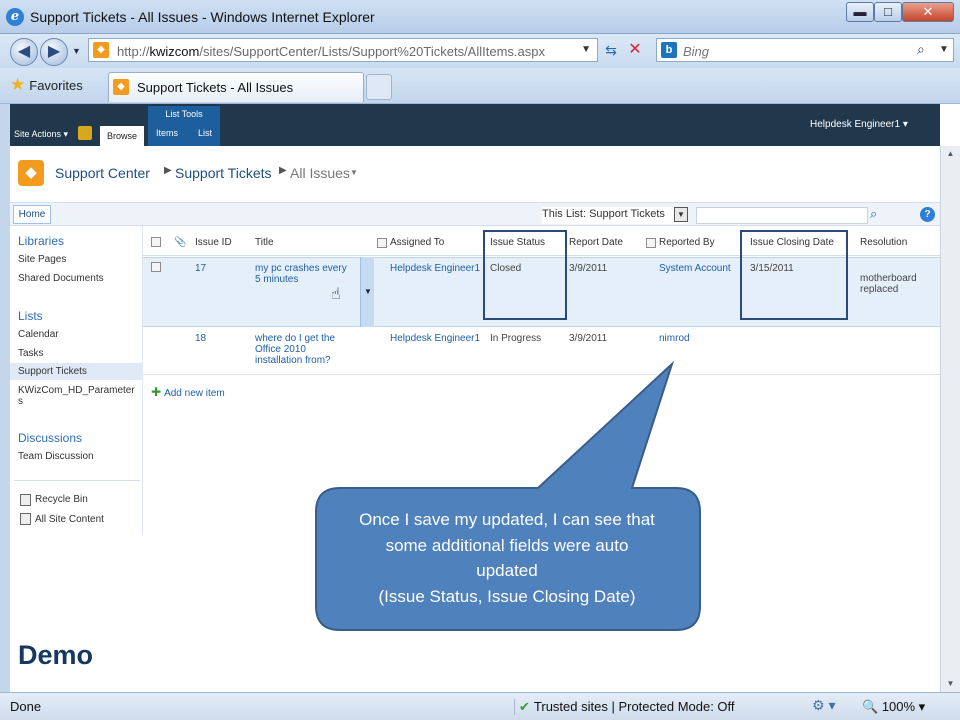 This screenshot has width=960, height=720. I want to click on globe-icon: ⚙ ▾, so click(823, 705).